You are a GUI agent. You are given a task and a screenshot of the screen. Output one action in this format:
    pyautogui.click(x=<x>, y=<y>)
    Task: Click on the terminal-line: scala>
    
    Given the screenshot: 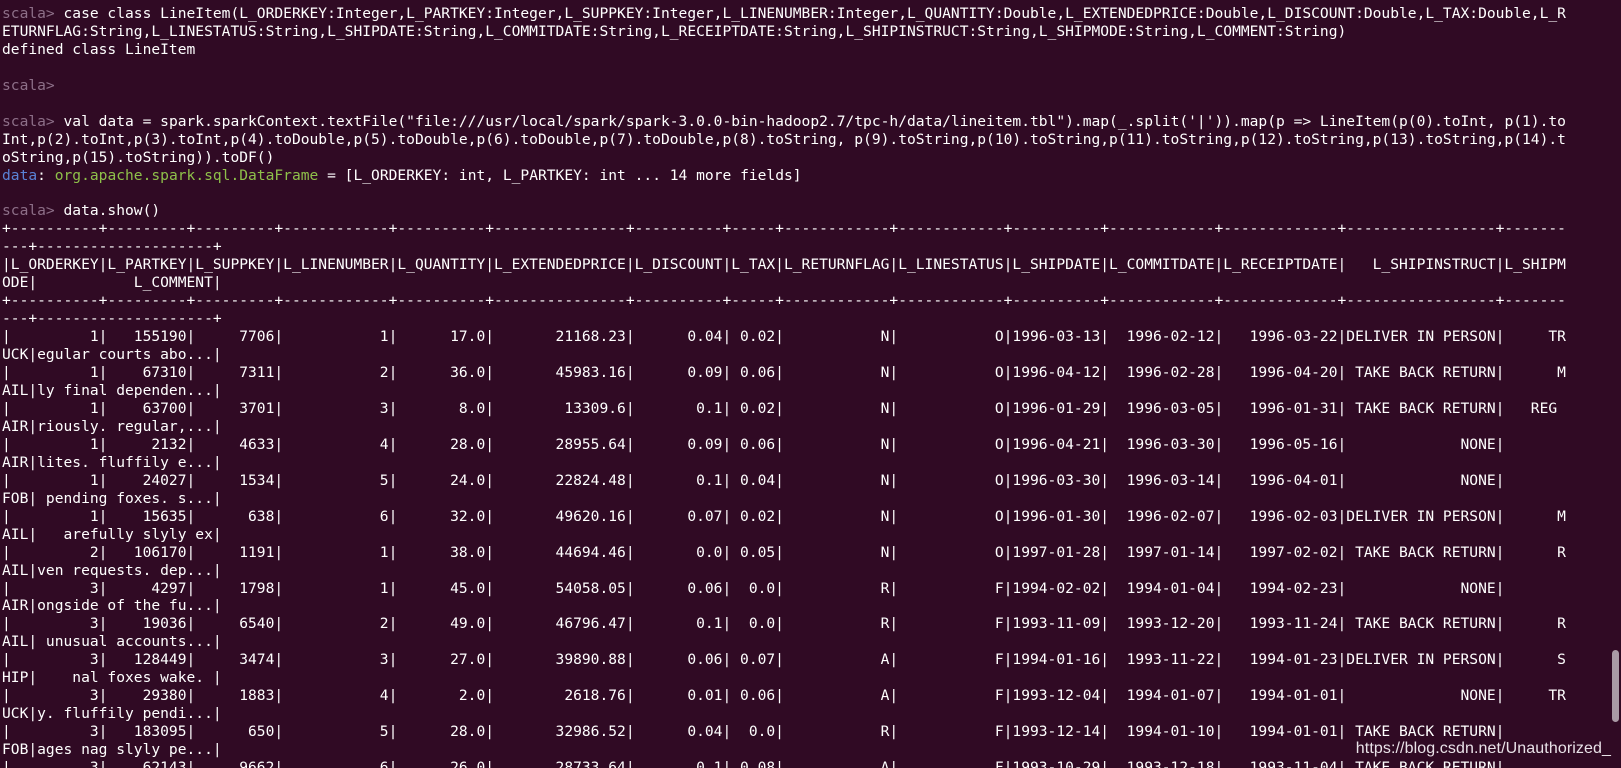 What is the action you would take?
    pyautogui.click(x=784, y=86)
    